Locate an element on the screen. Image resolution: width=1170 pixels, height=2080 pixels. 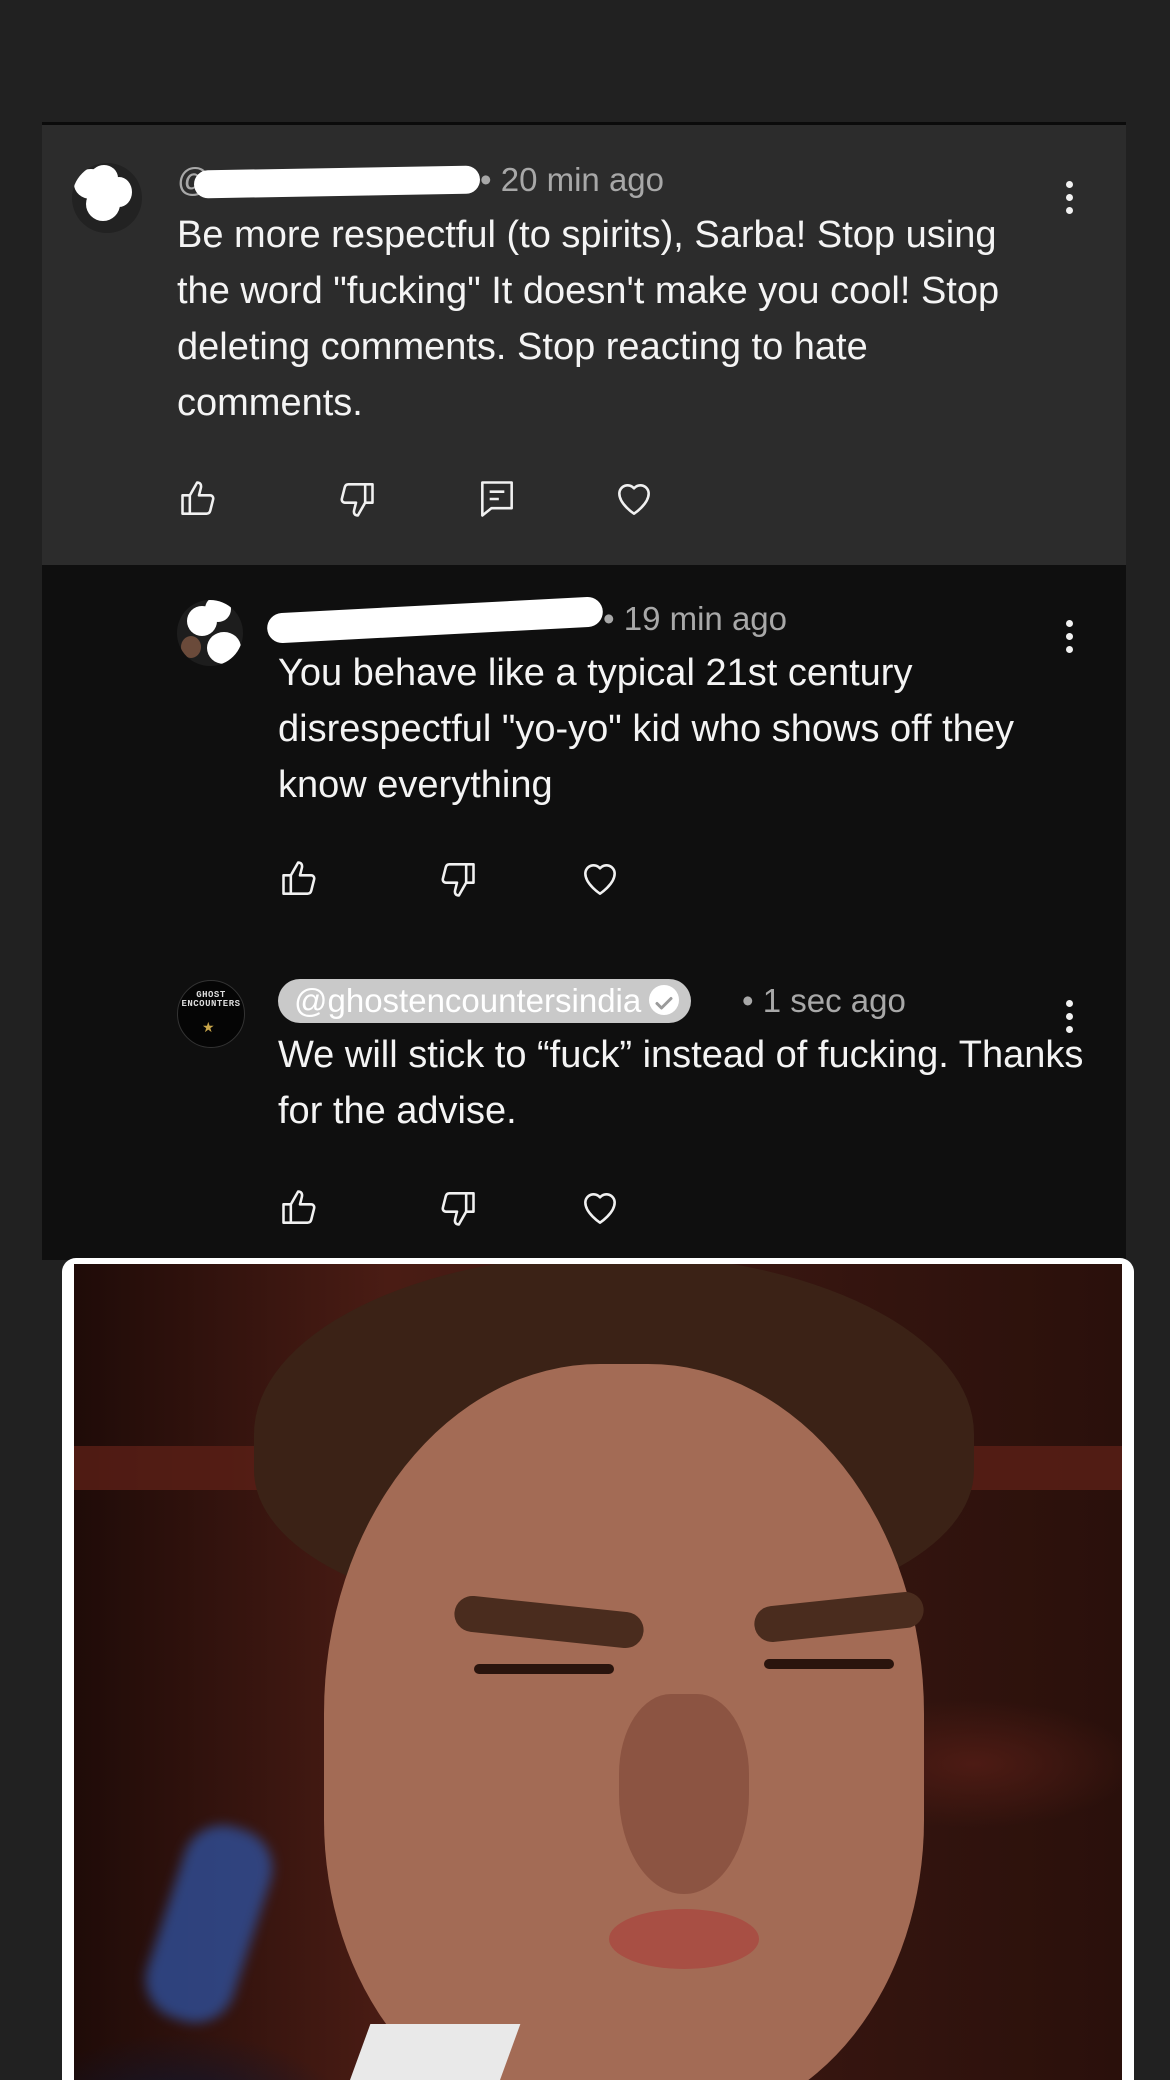
comment-timestamp: • 1 sec ago is located at coordinates (824, 1000).